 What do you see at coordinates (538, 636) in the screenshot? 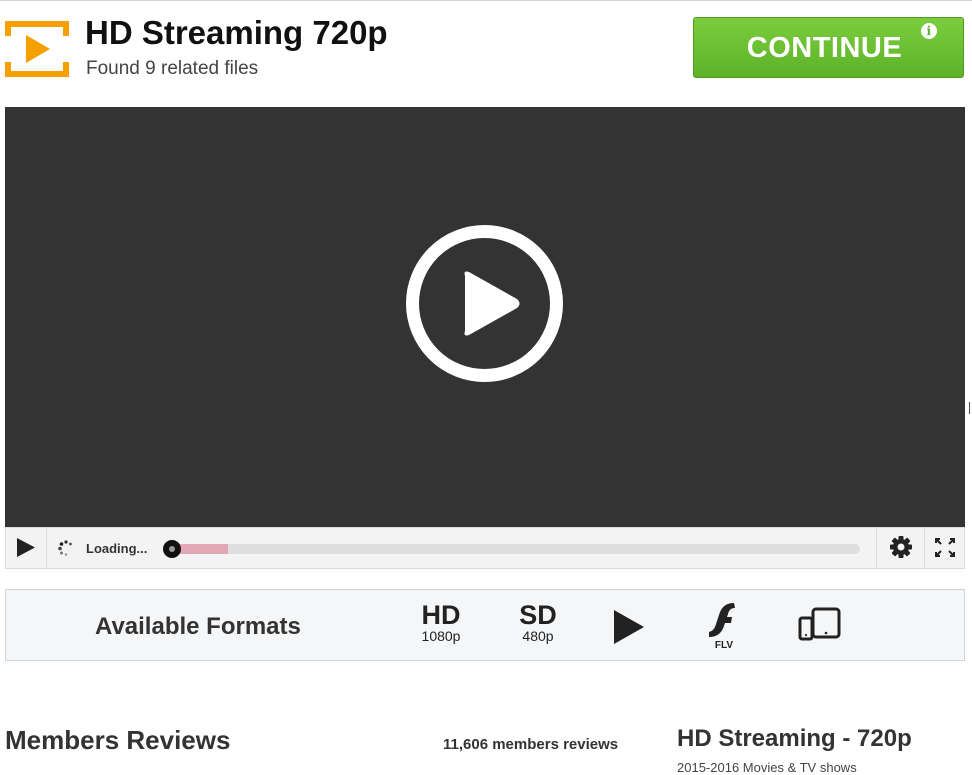
I see `format-sd-resolution: 480p` at bounding box center [538, 636].